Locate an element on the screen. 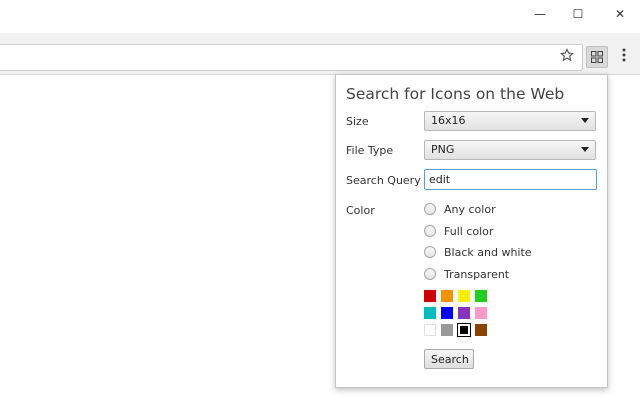  radio-black-and-white: Black and white is located at coordinates (478, 252).